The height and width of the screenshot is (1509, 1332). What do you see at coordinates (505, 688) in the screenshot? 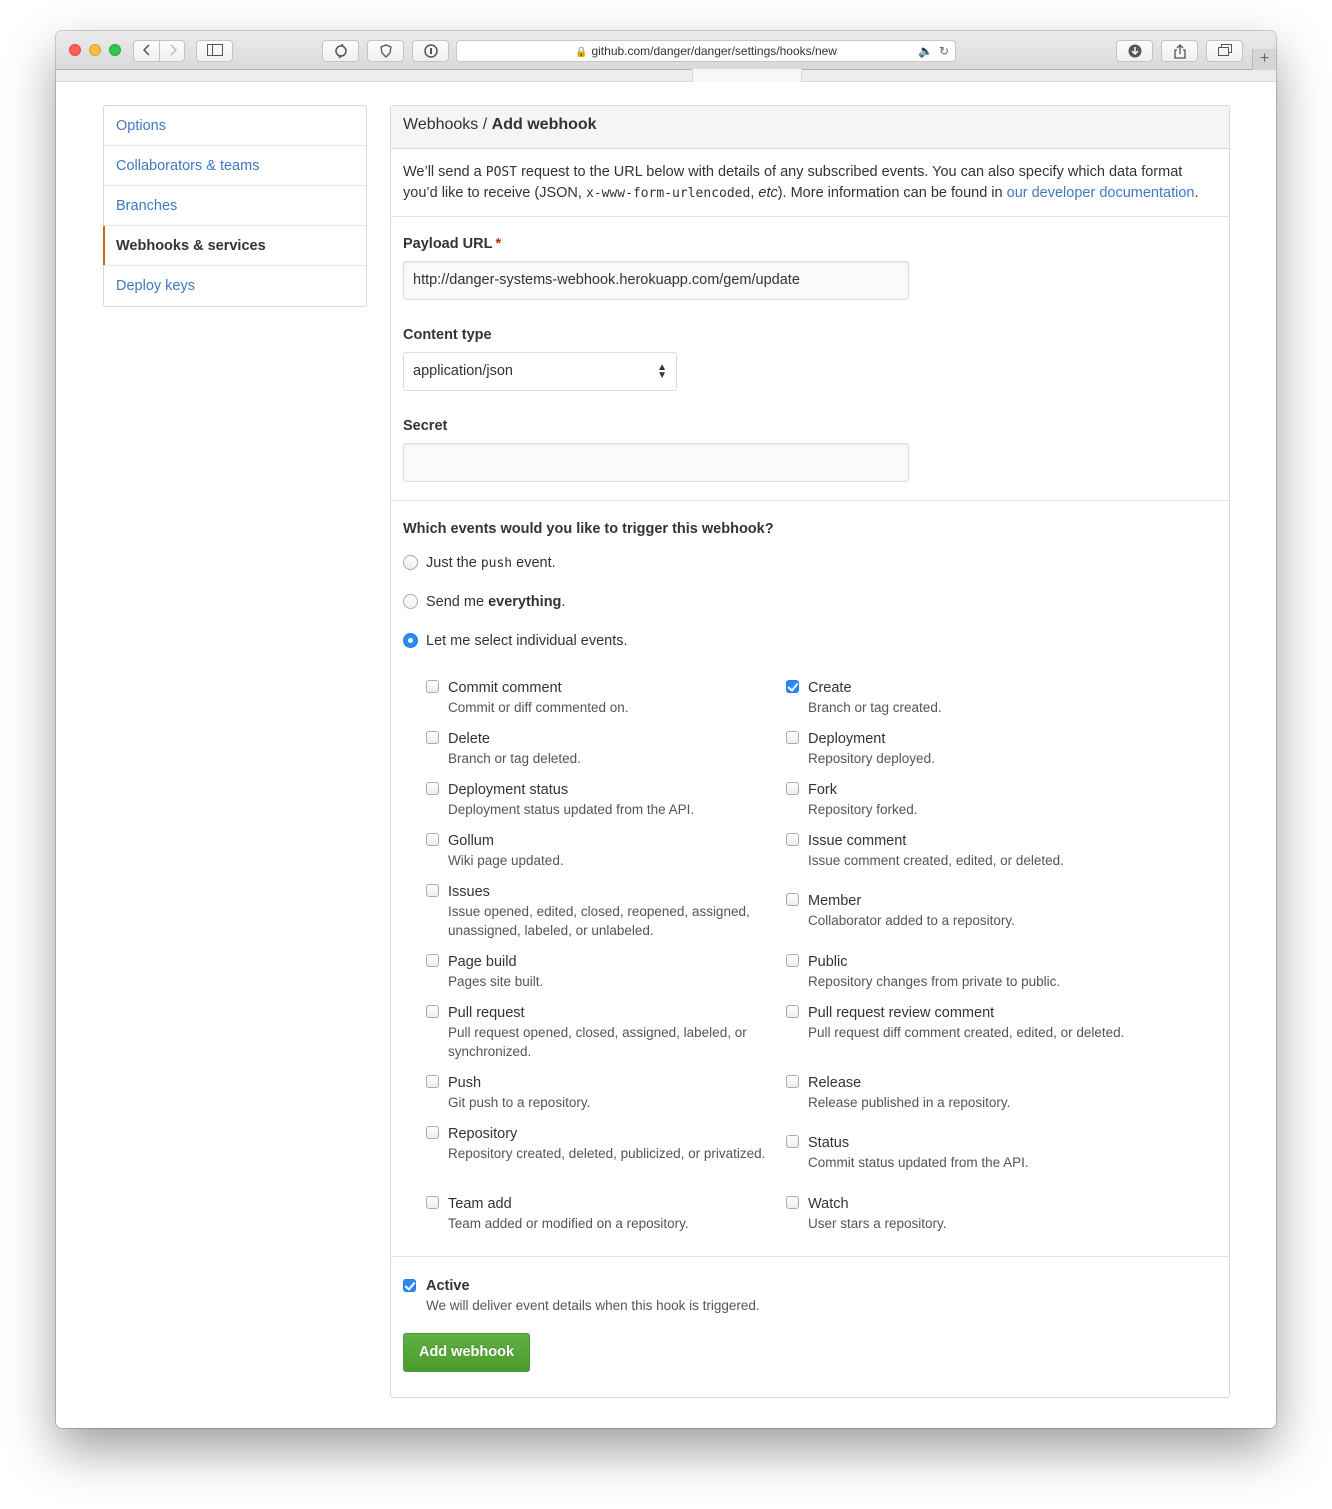
I see `event-title: Commit comment` at bounding box center [505, 688].